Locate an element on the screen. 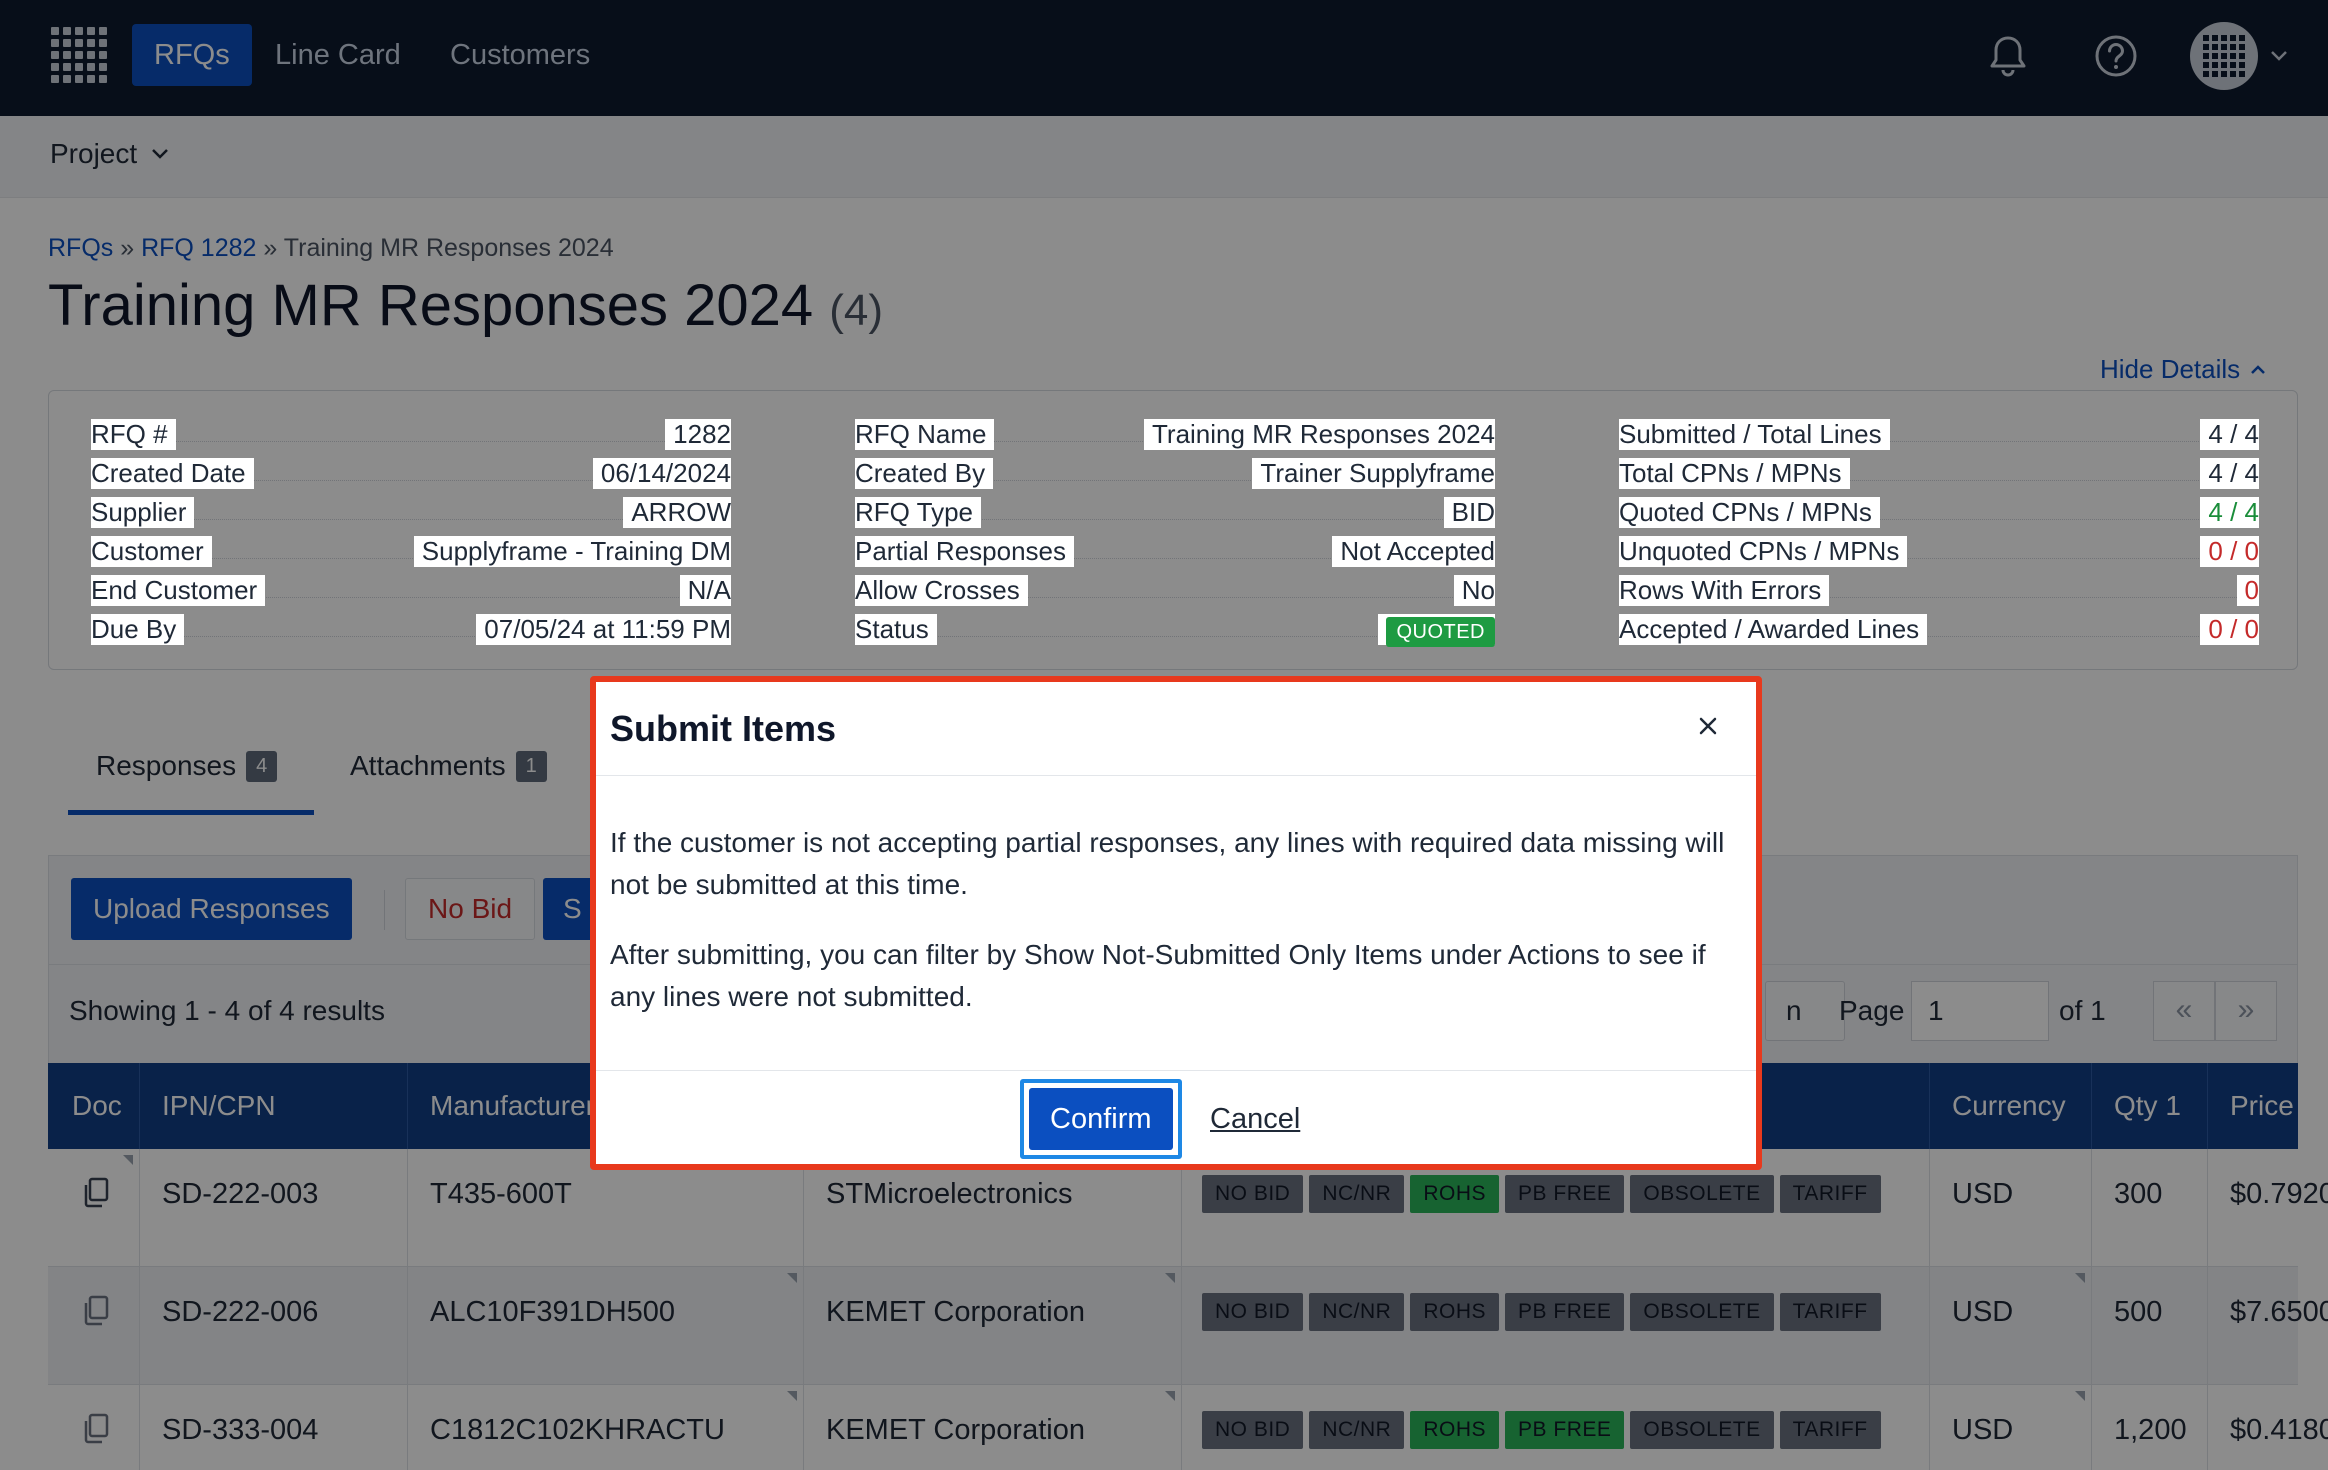  status-badge: QUOTED is located at coordinates (1440, 632).